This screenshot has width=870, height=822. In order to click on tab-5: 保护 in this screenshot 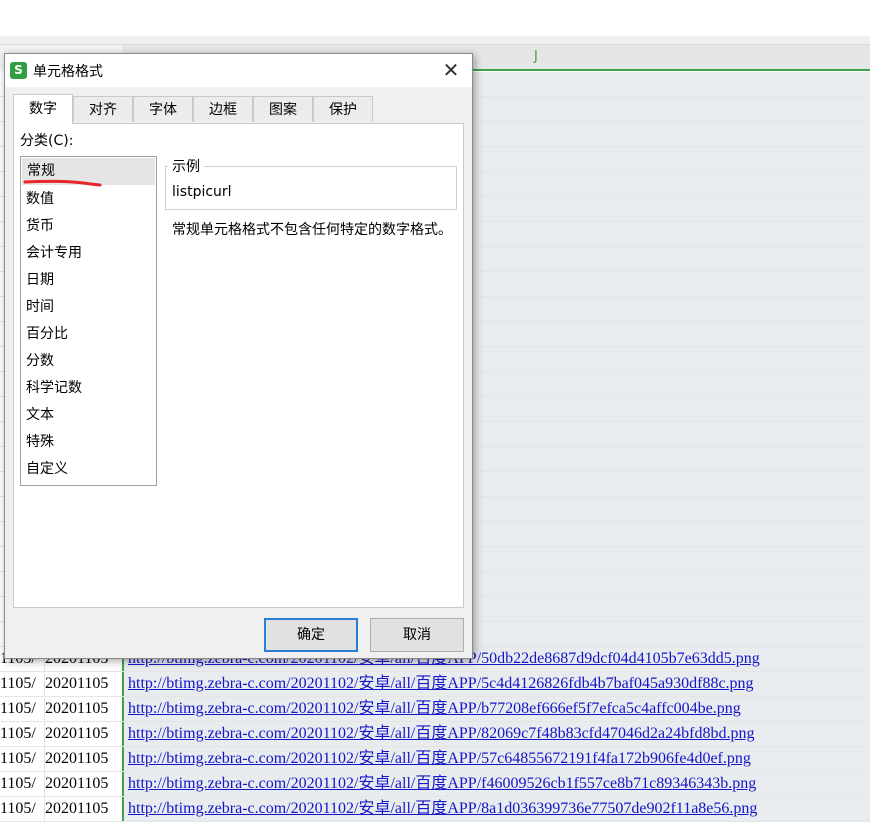, I will do `click(343, 109)`.